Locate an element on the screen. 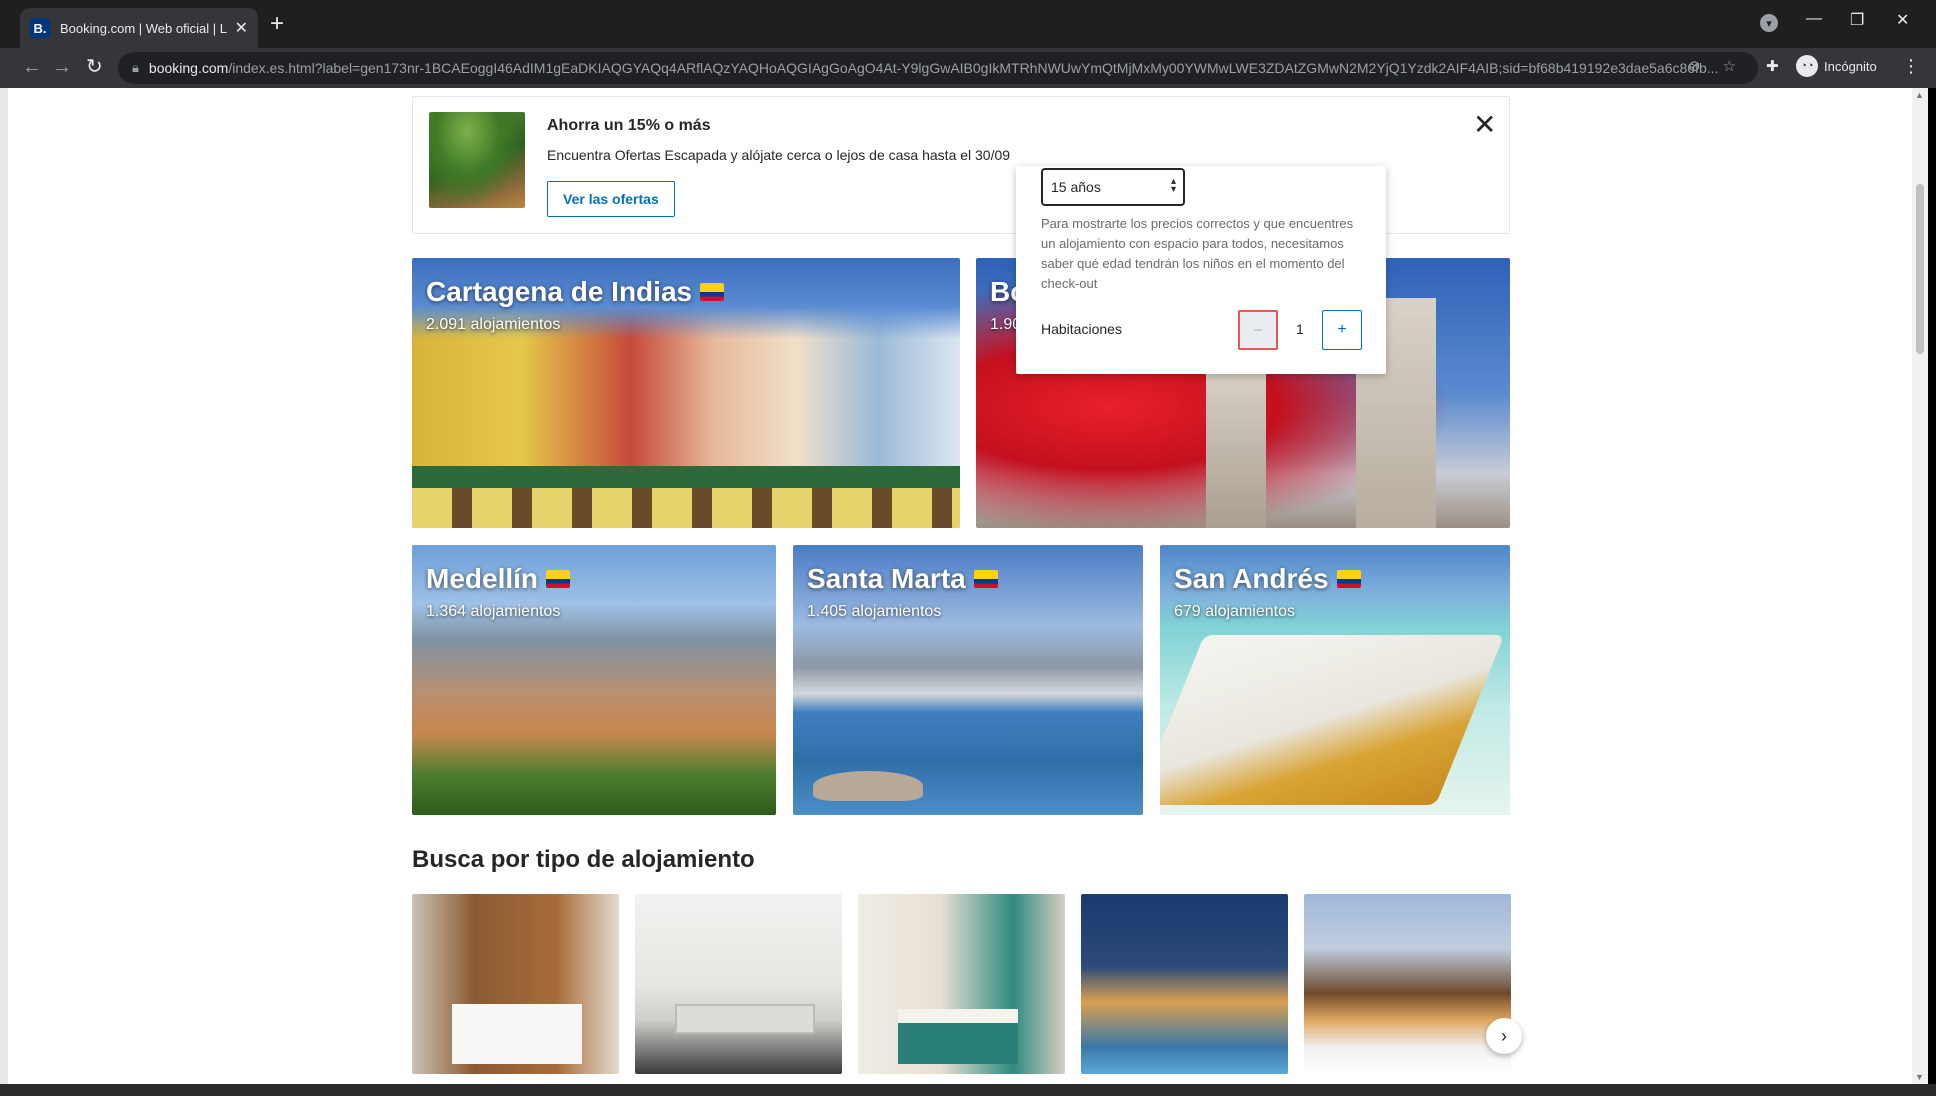 The height and width of the screenshot is (1096, 1936). scroll-up-icon: ▲ is located at coordinates (1919, 95).